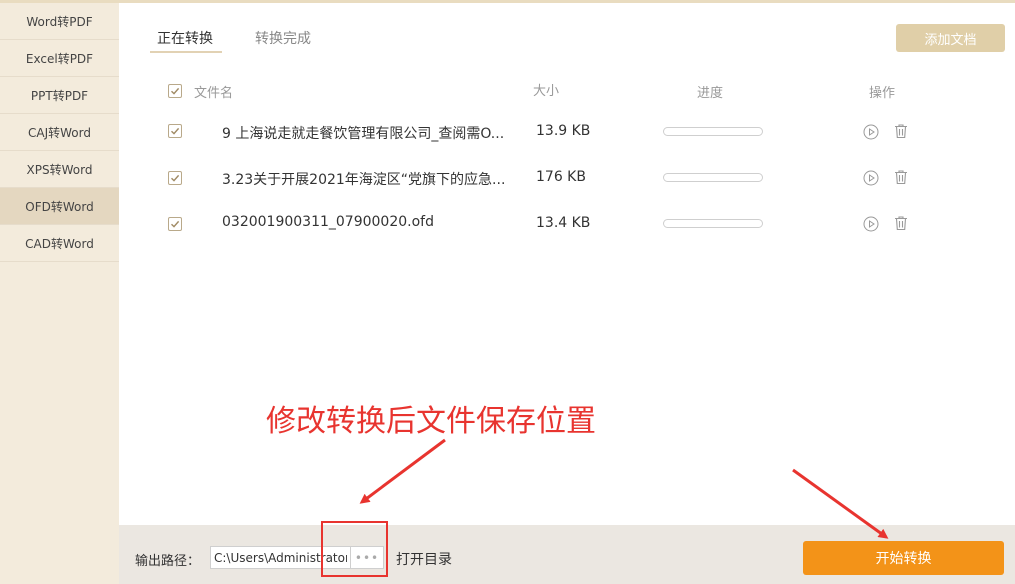 The height and width of the screenshot is (584, 1015). I want to click on active-tab-underline, so click(186, 52).